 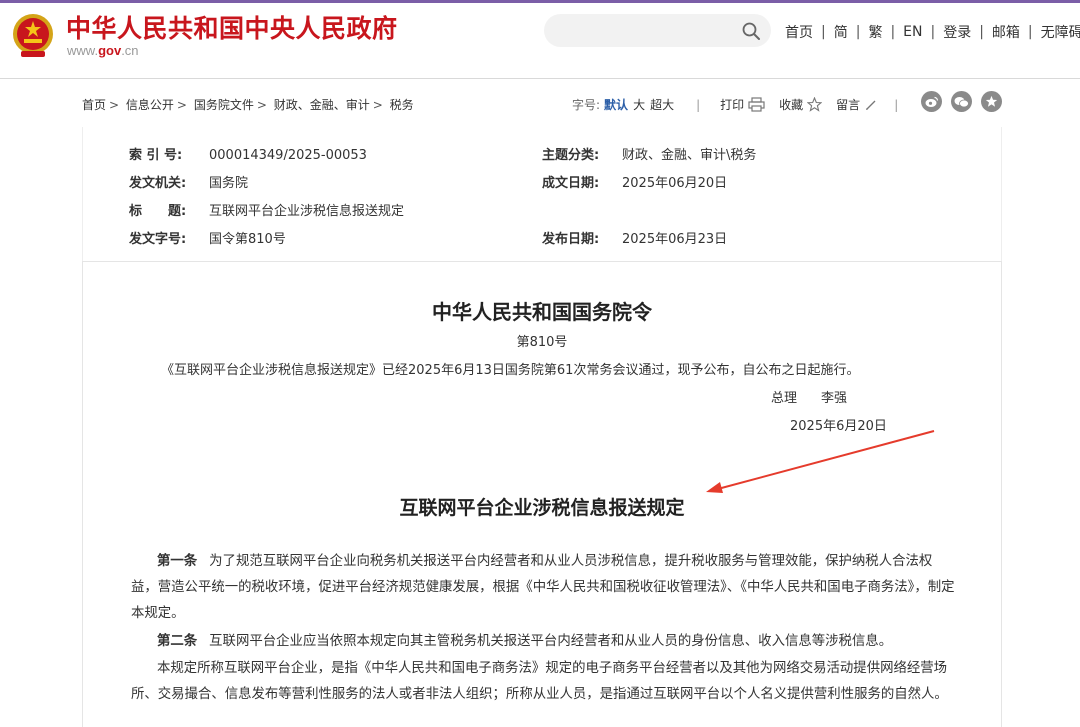 I want to click on breadcrumb-info-disclosure: 信息公开, so click(x=150, y=105).